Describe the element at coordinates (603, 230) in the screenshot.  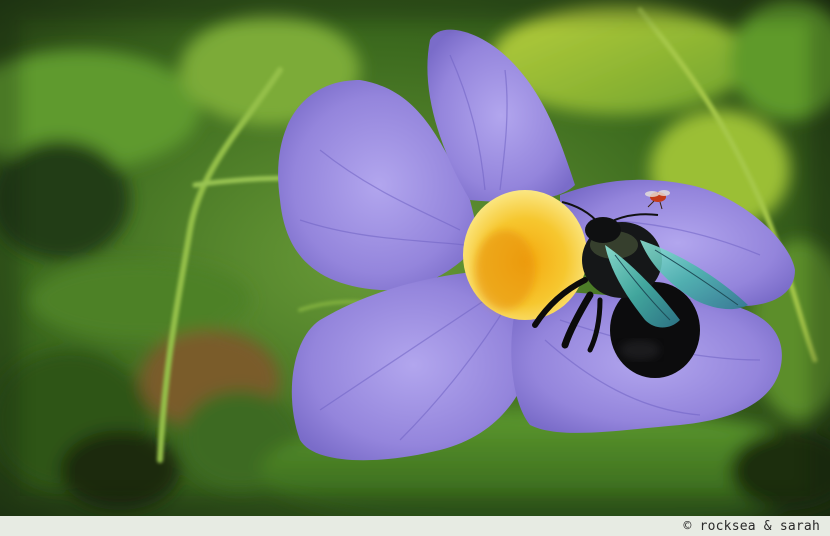
I see `bee-head` at that location.